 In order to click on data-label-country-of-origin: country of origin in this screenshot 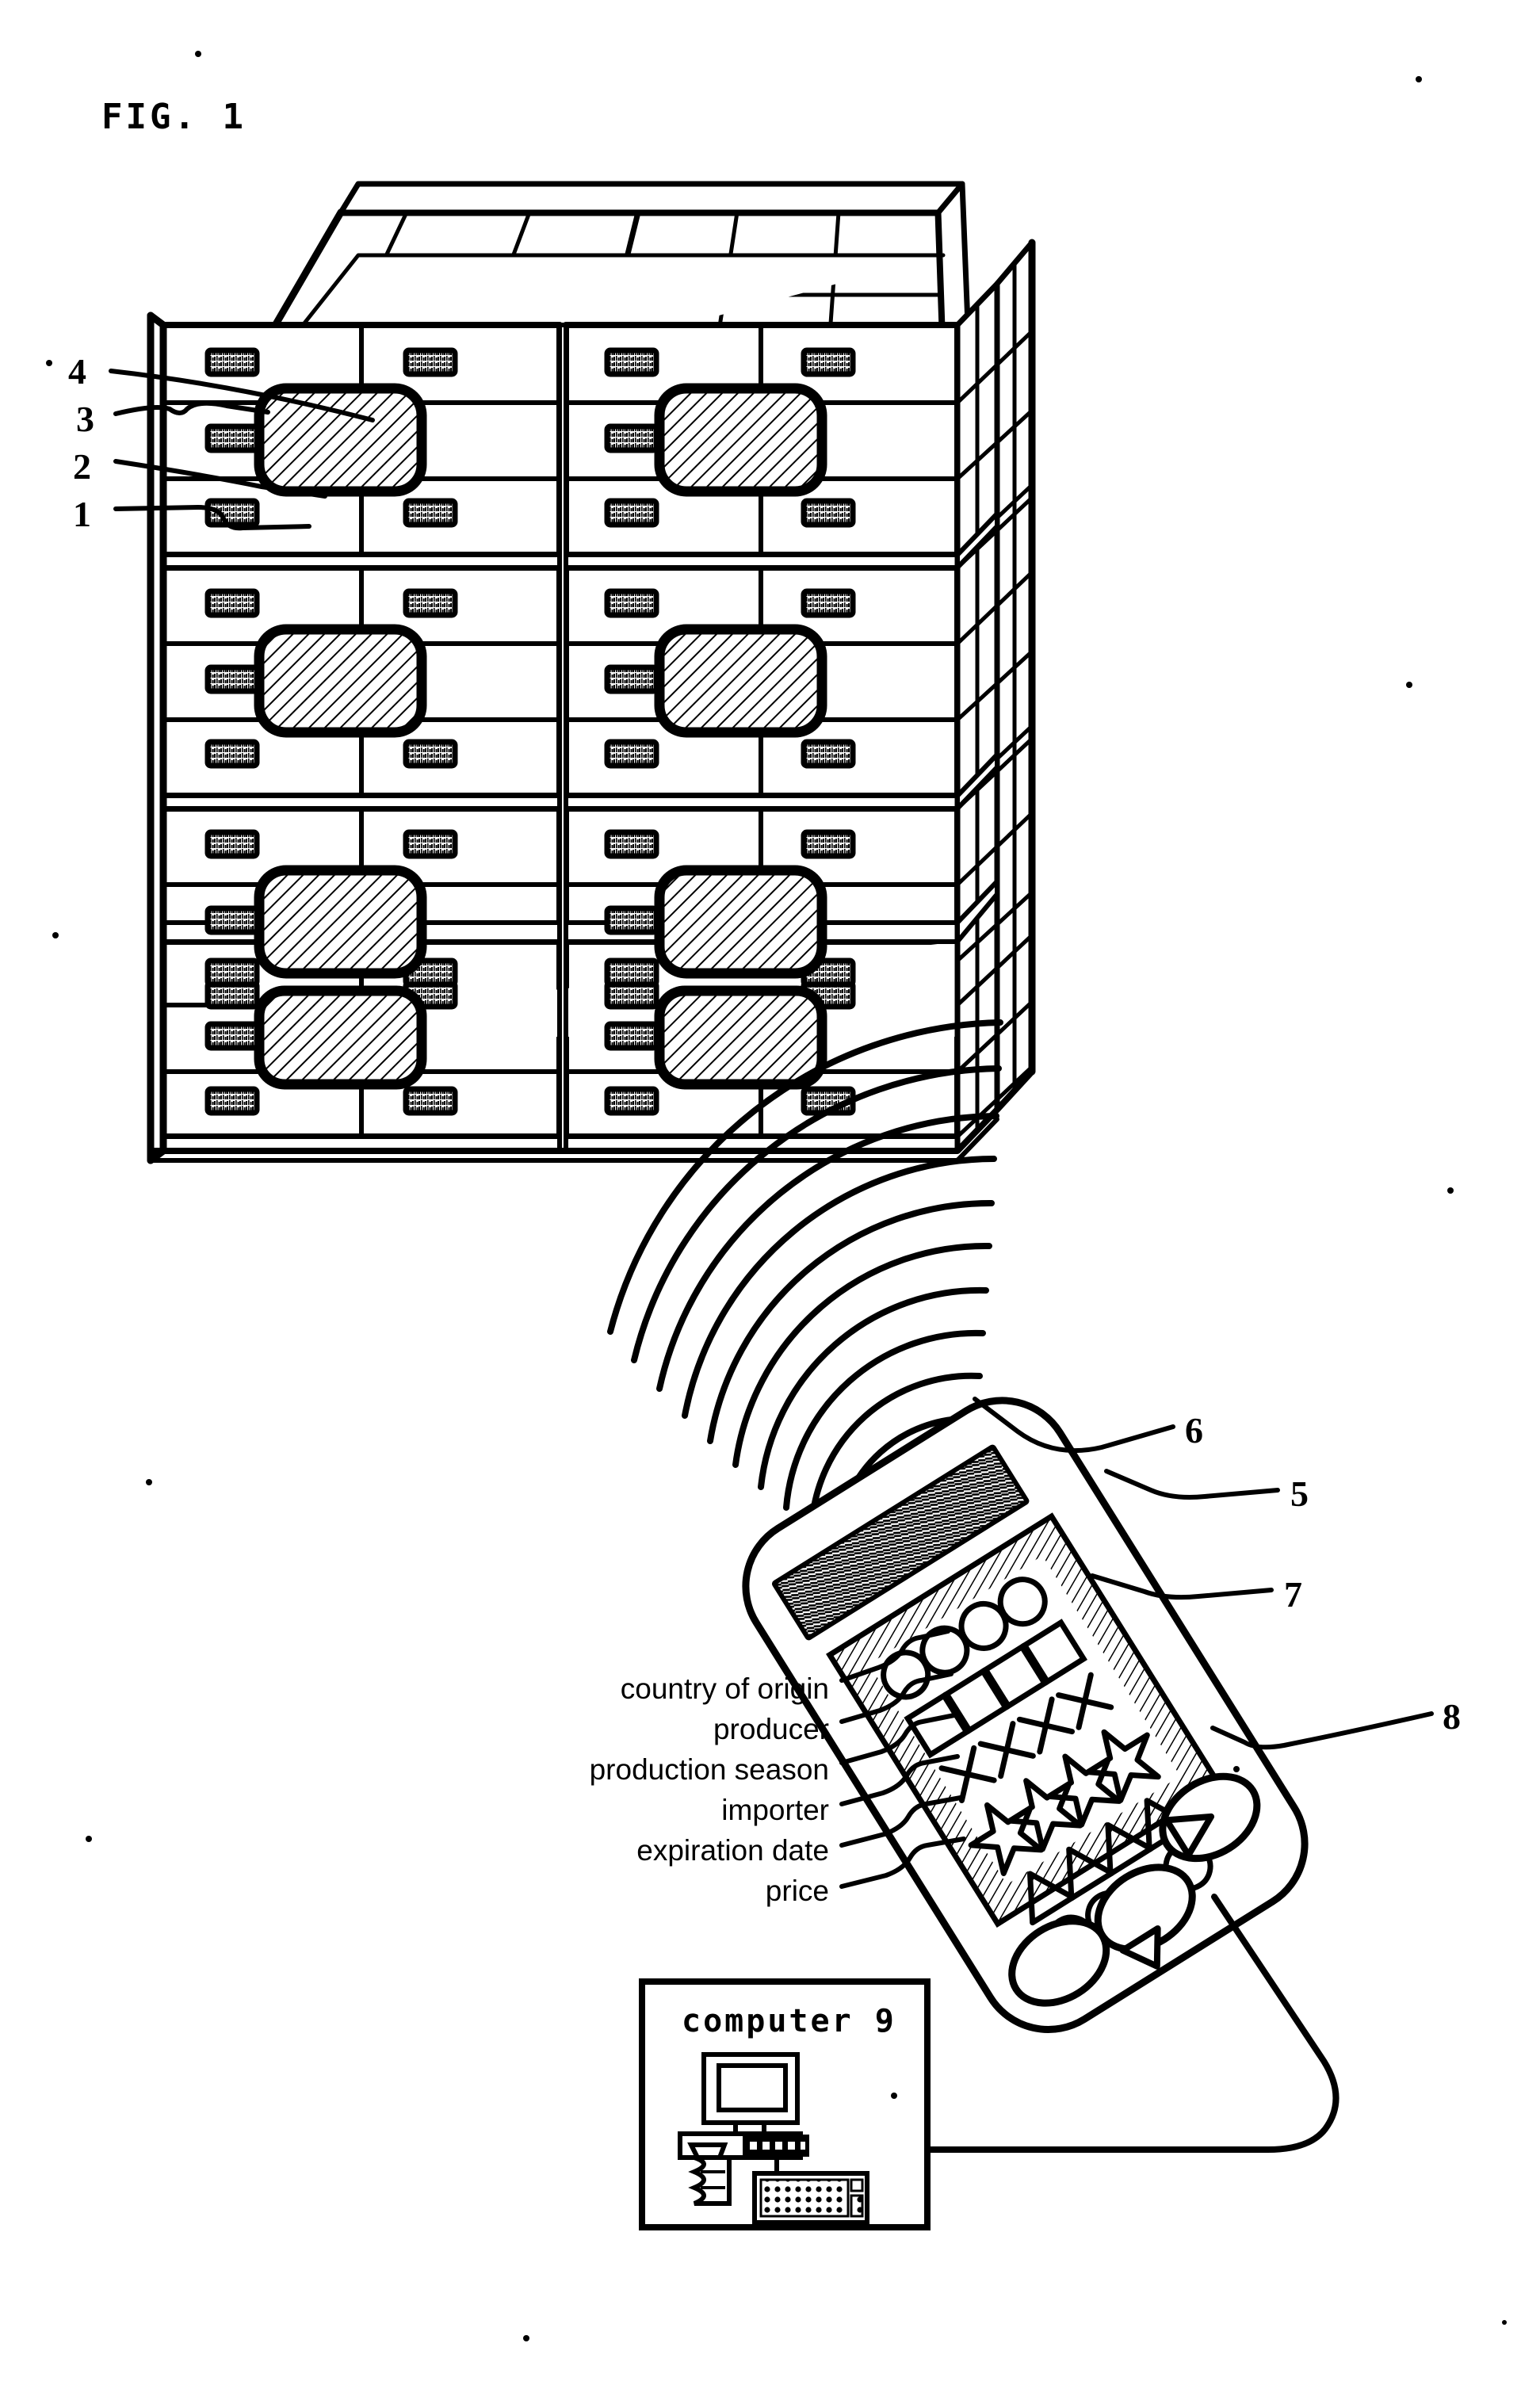, I will do `click(725, 1689)`.